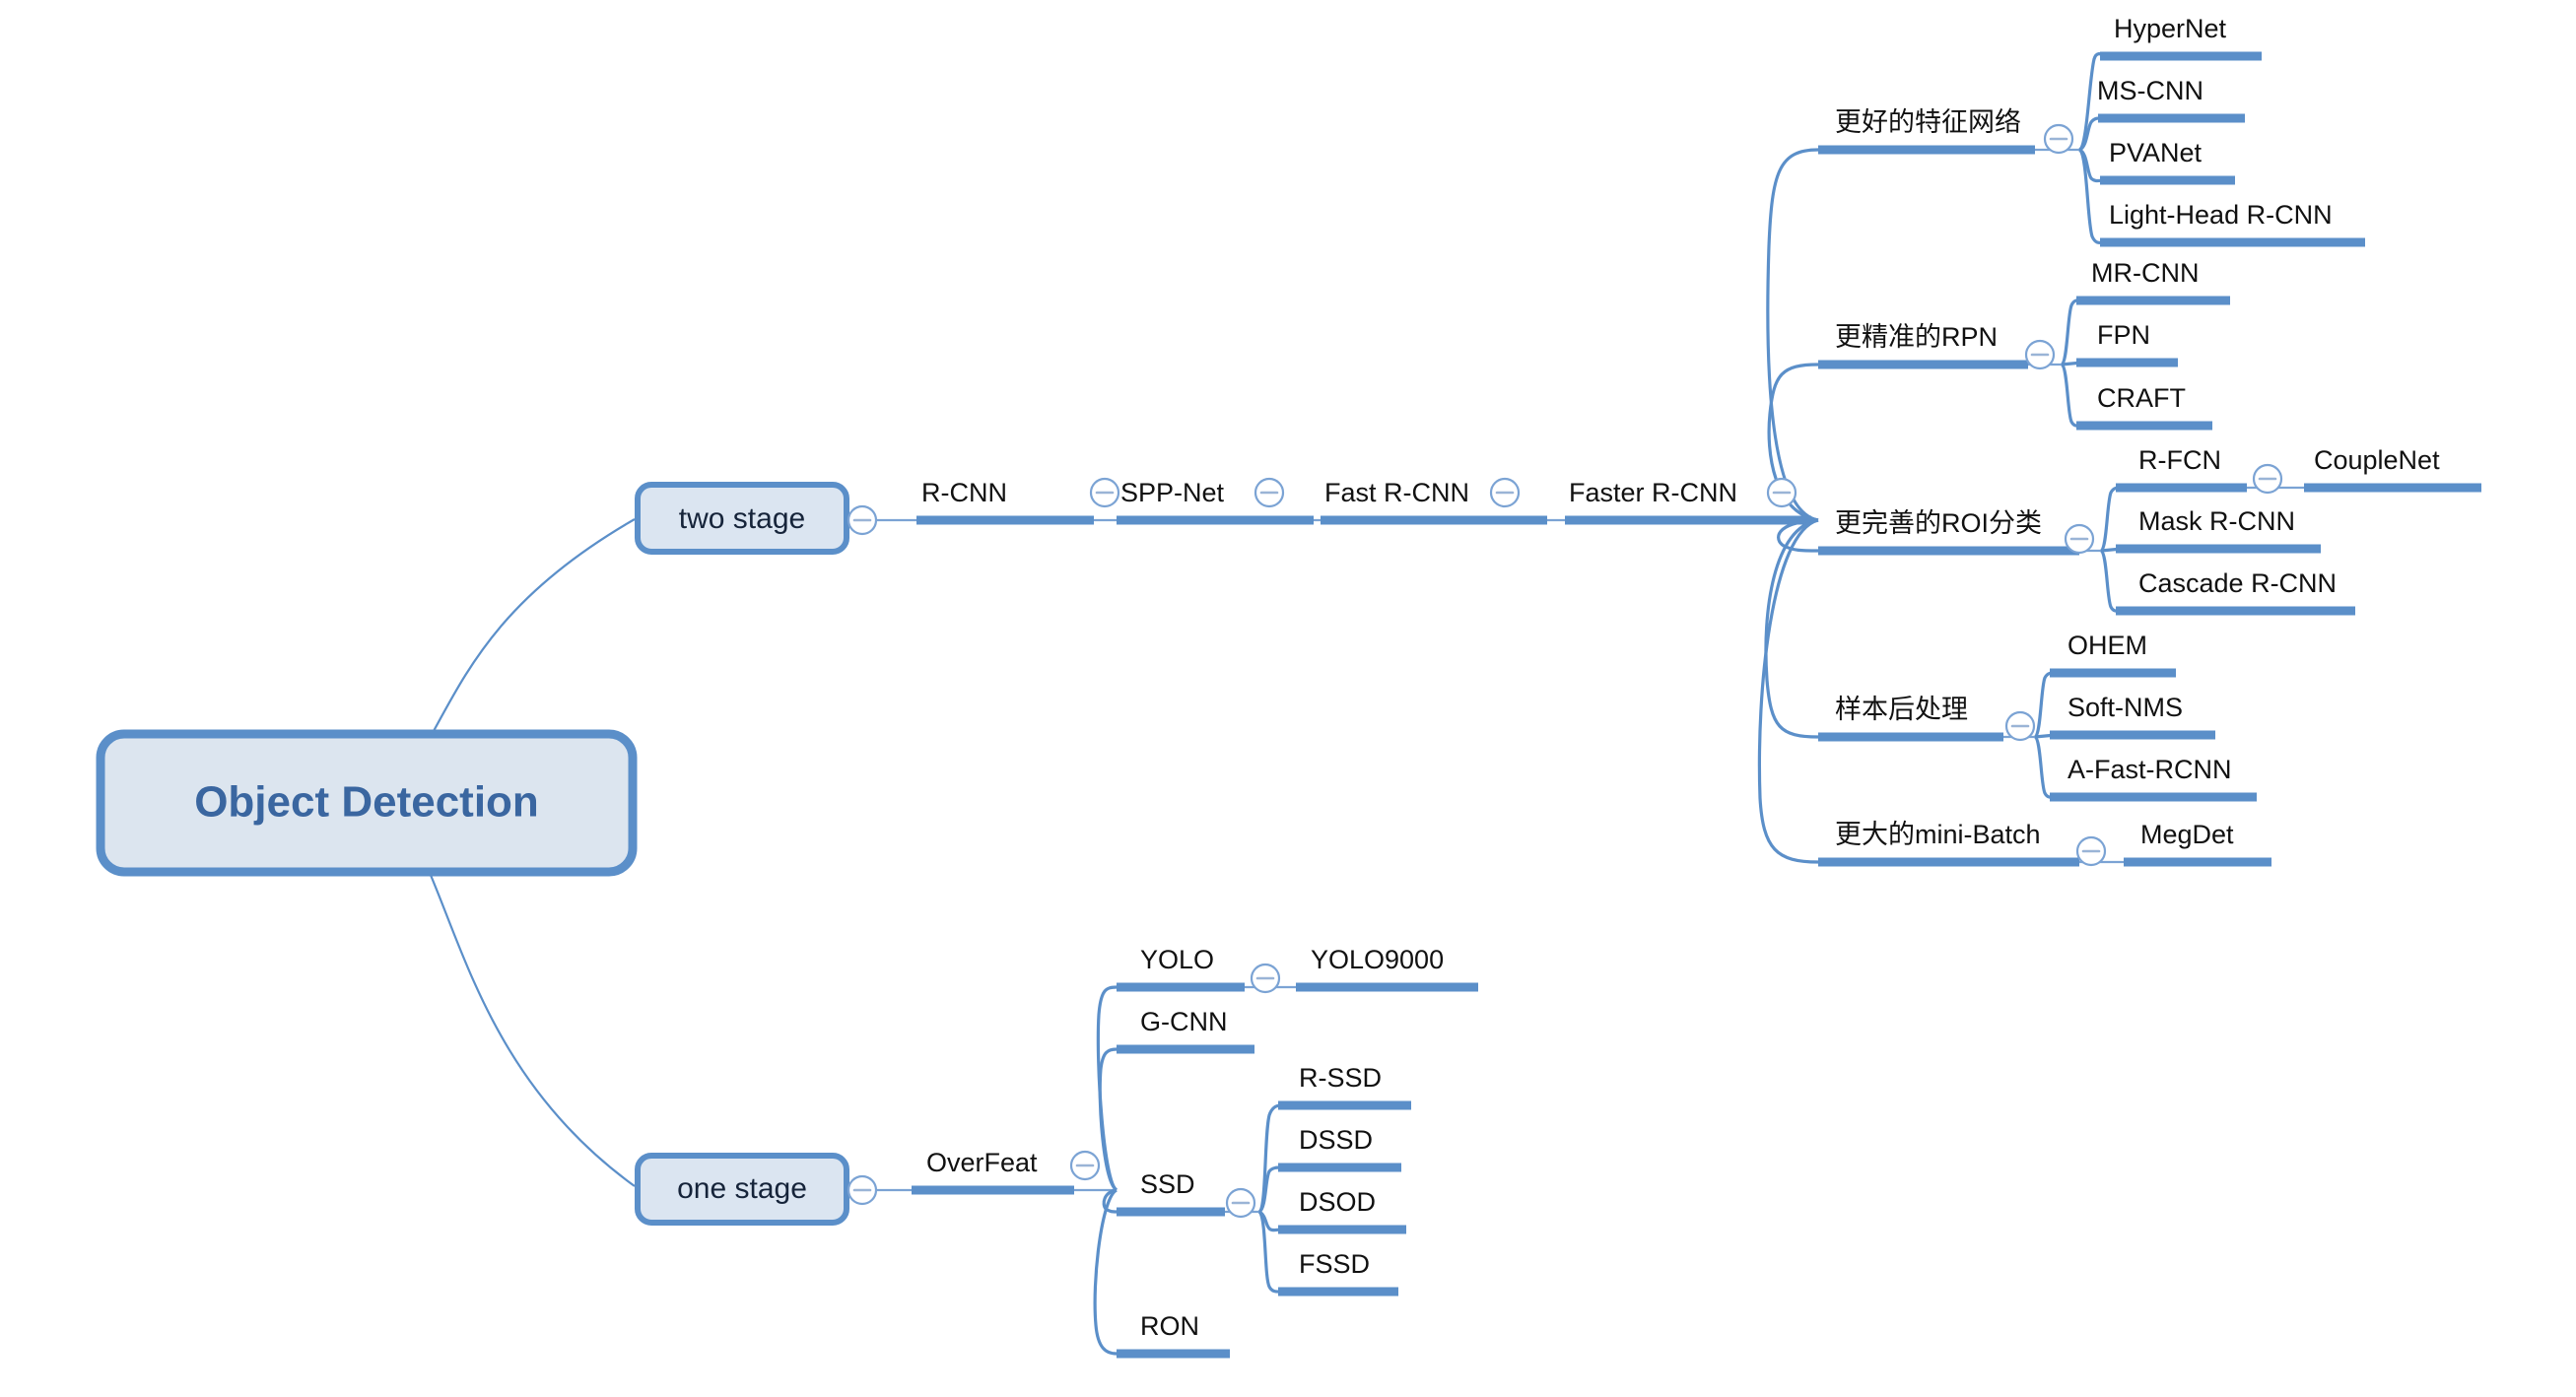  What do you see at coordinates (1781, 492) in the screenshot?
I see `toggle-faster-r-cnn` at bounding box center [1781, 492].